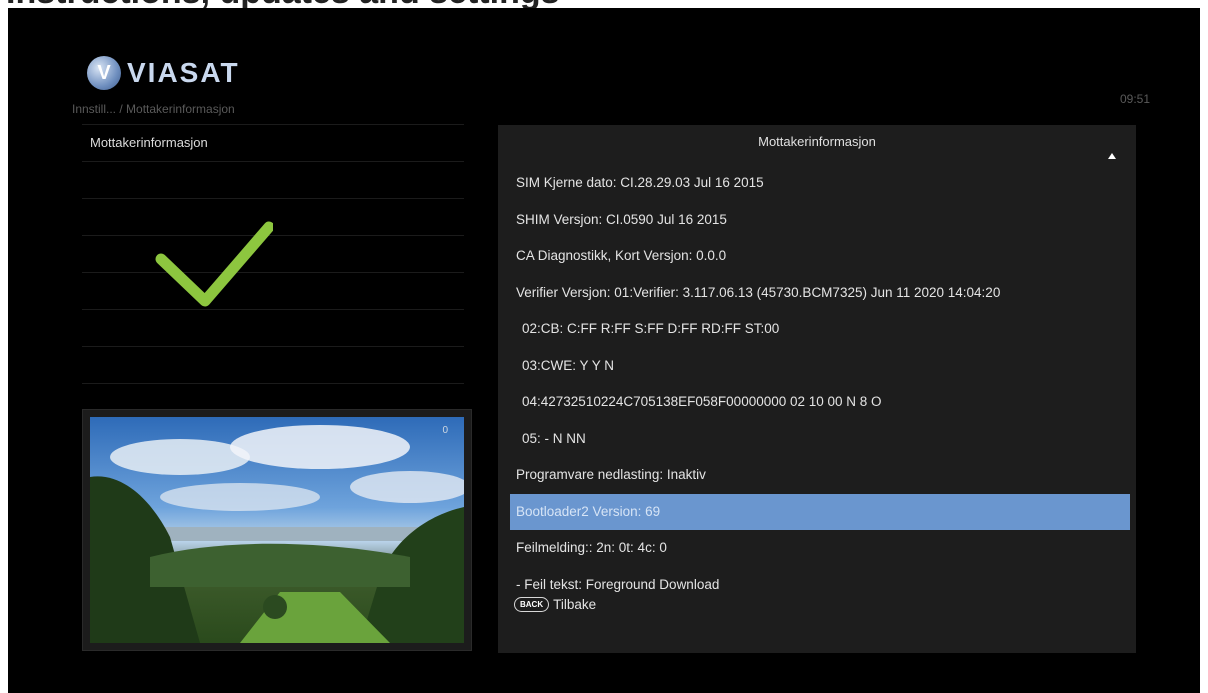 The image size is (1208, 693). Describe the element at coordinates (820, 548) in the screenshot. I see `info-row: Feilmelding:: 2n: 0t: 4c: 0` at that location.